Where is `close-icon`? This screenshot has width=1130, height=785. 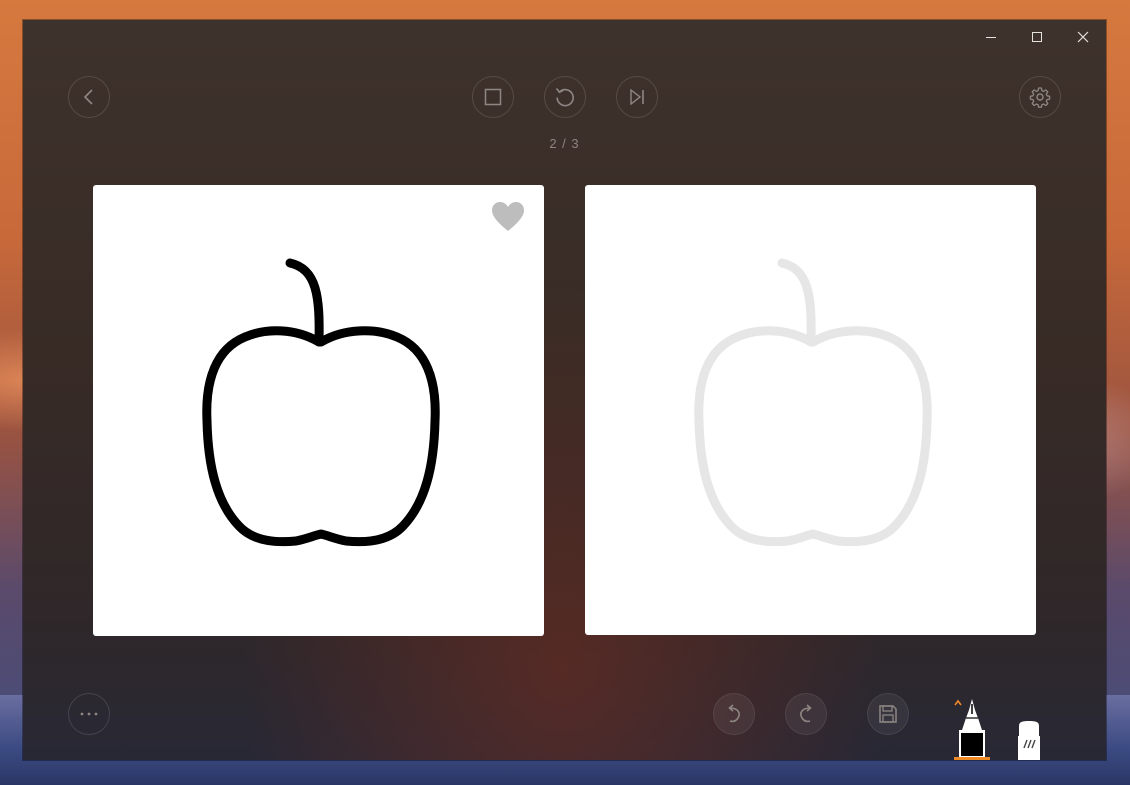 close-icon is located at coordinates (1083, 37).